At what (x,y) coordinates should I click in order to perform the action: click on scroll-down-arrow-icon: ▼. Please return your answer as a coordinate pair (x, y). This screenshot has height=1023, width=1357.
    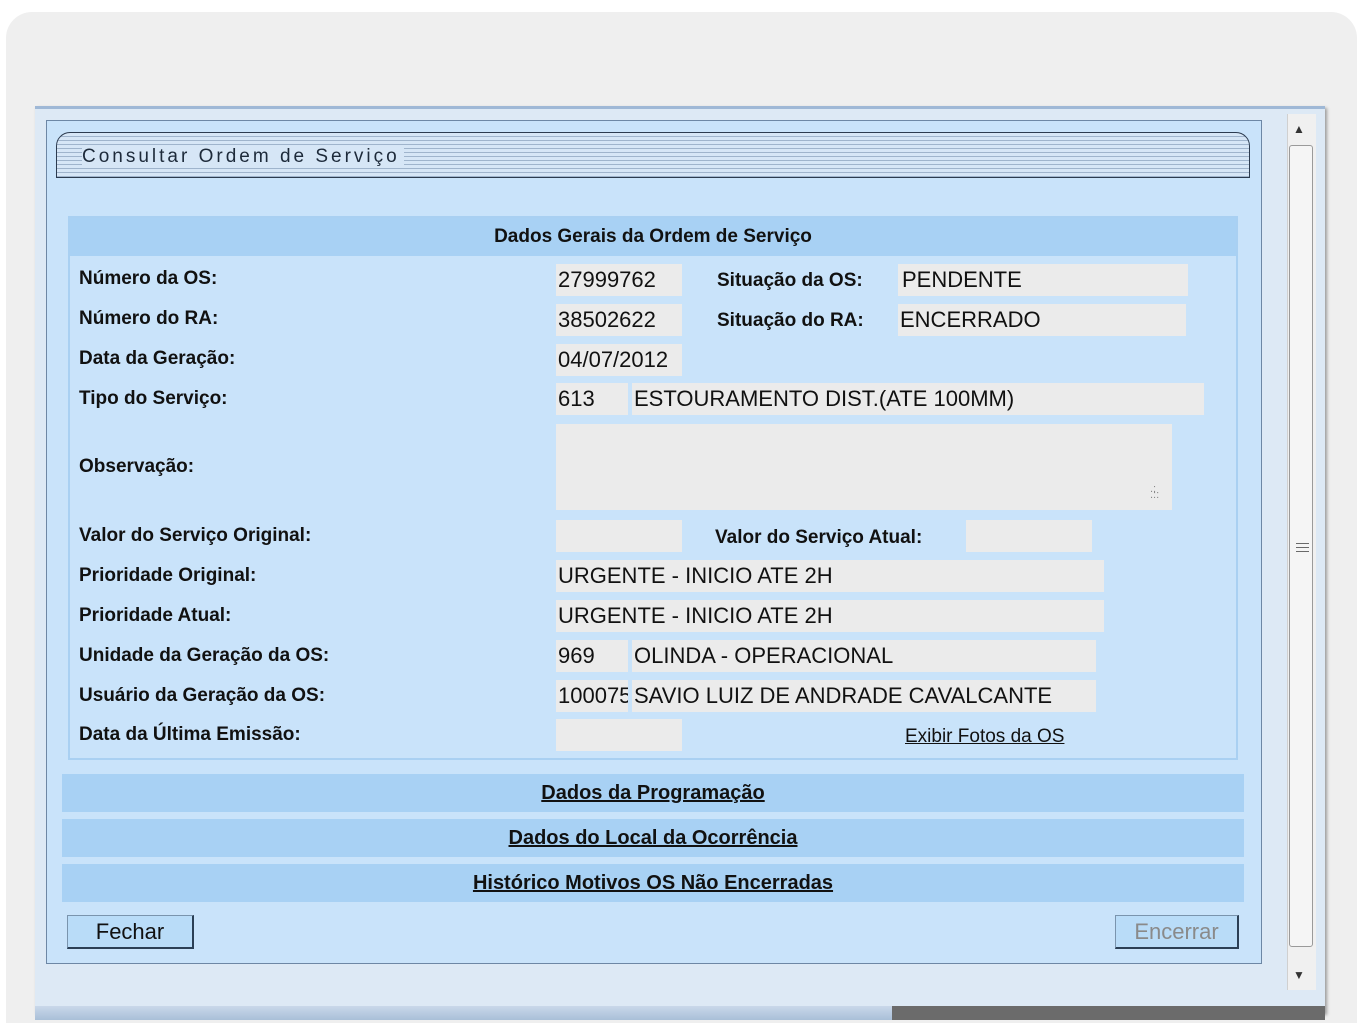
    Looking at the image, I should click on (1299, 975).